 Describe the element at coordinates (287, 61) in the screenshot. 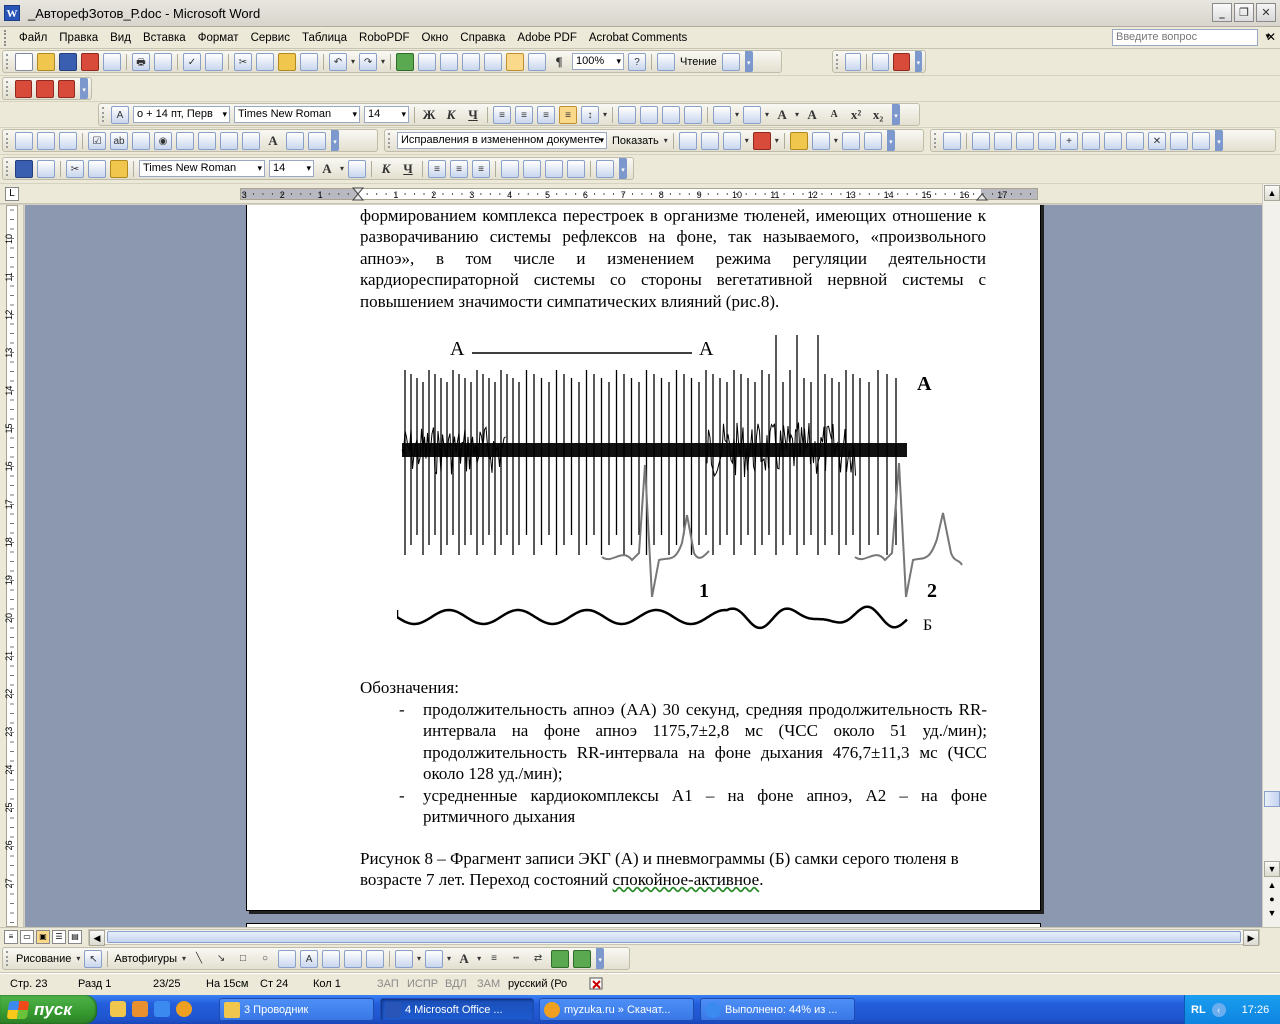

I see `paste-icon` at that location.